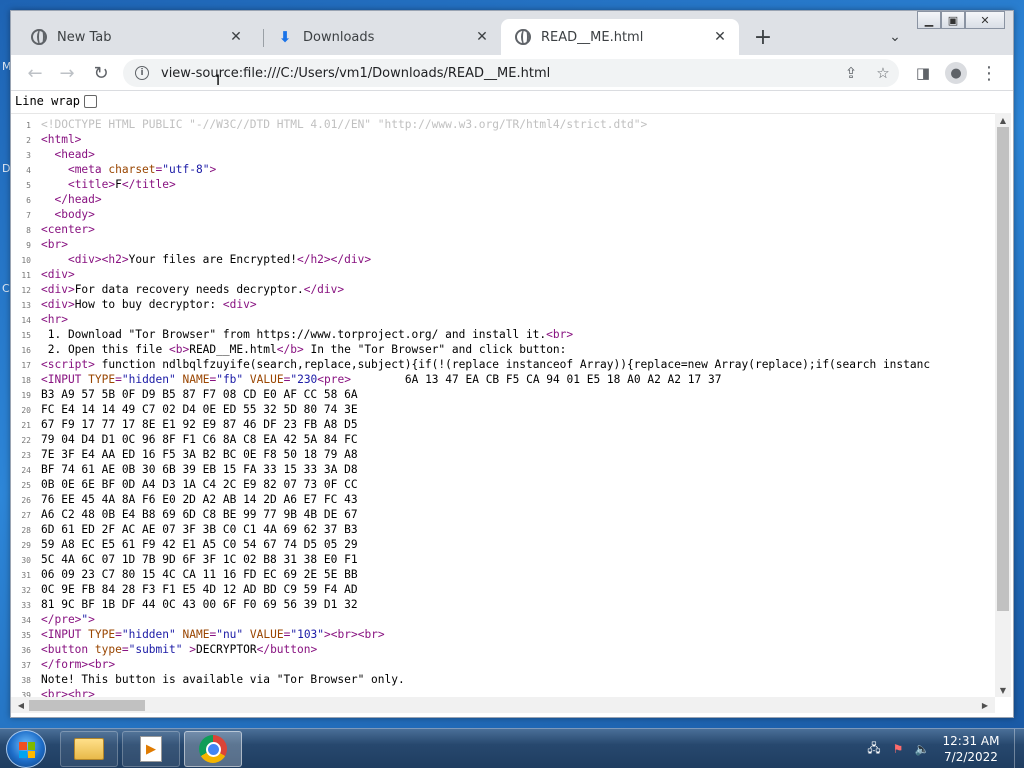 The height and width of the screenshot is (768, 1024). What do you see at coordinates (620, 37) in the screenshot?
I see `tab-read-me: READ__ME.html ✕` at bounding box center [620, 37].